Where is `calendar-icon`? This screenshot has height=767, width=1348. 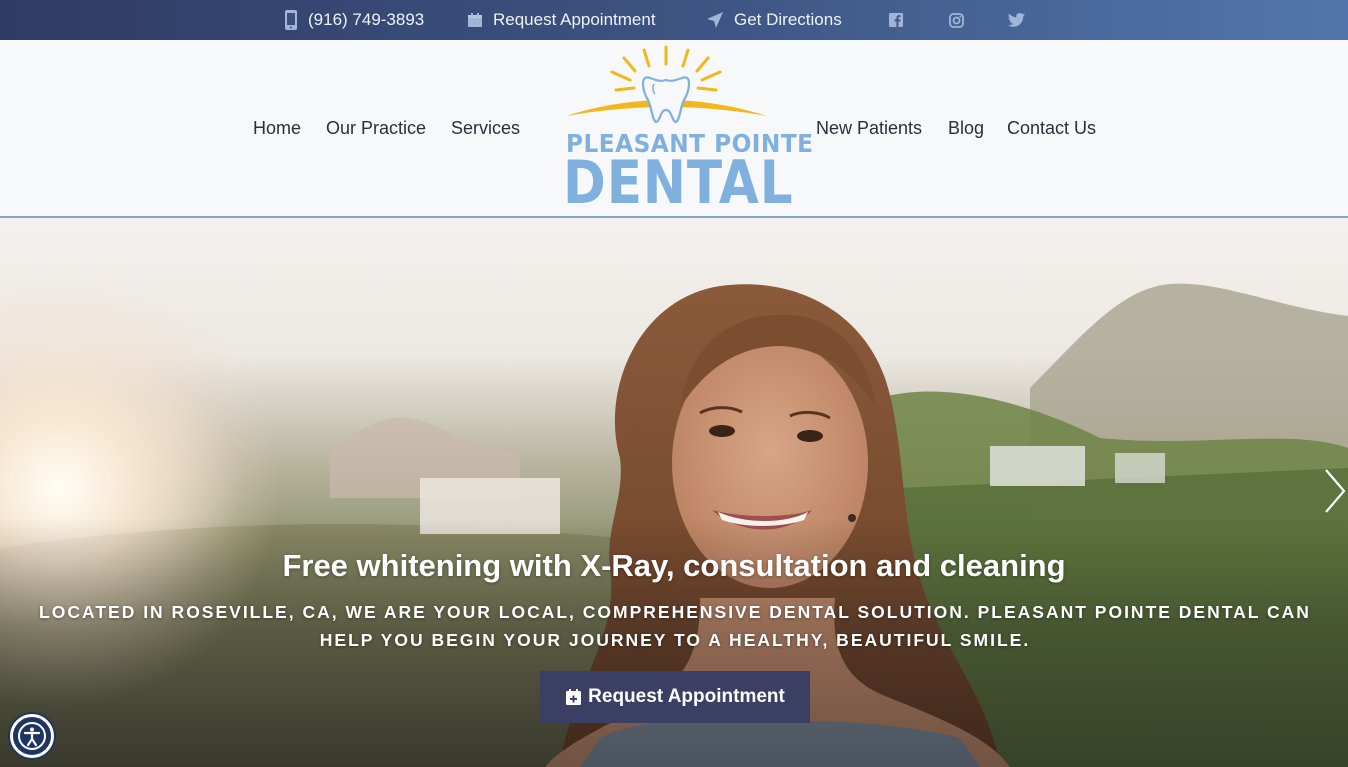
calendar-icon is located at coordinates (475, 20).